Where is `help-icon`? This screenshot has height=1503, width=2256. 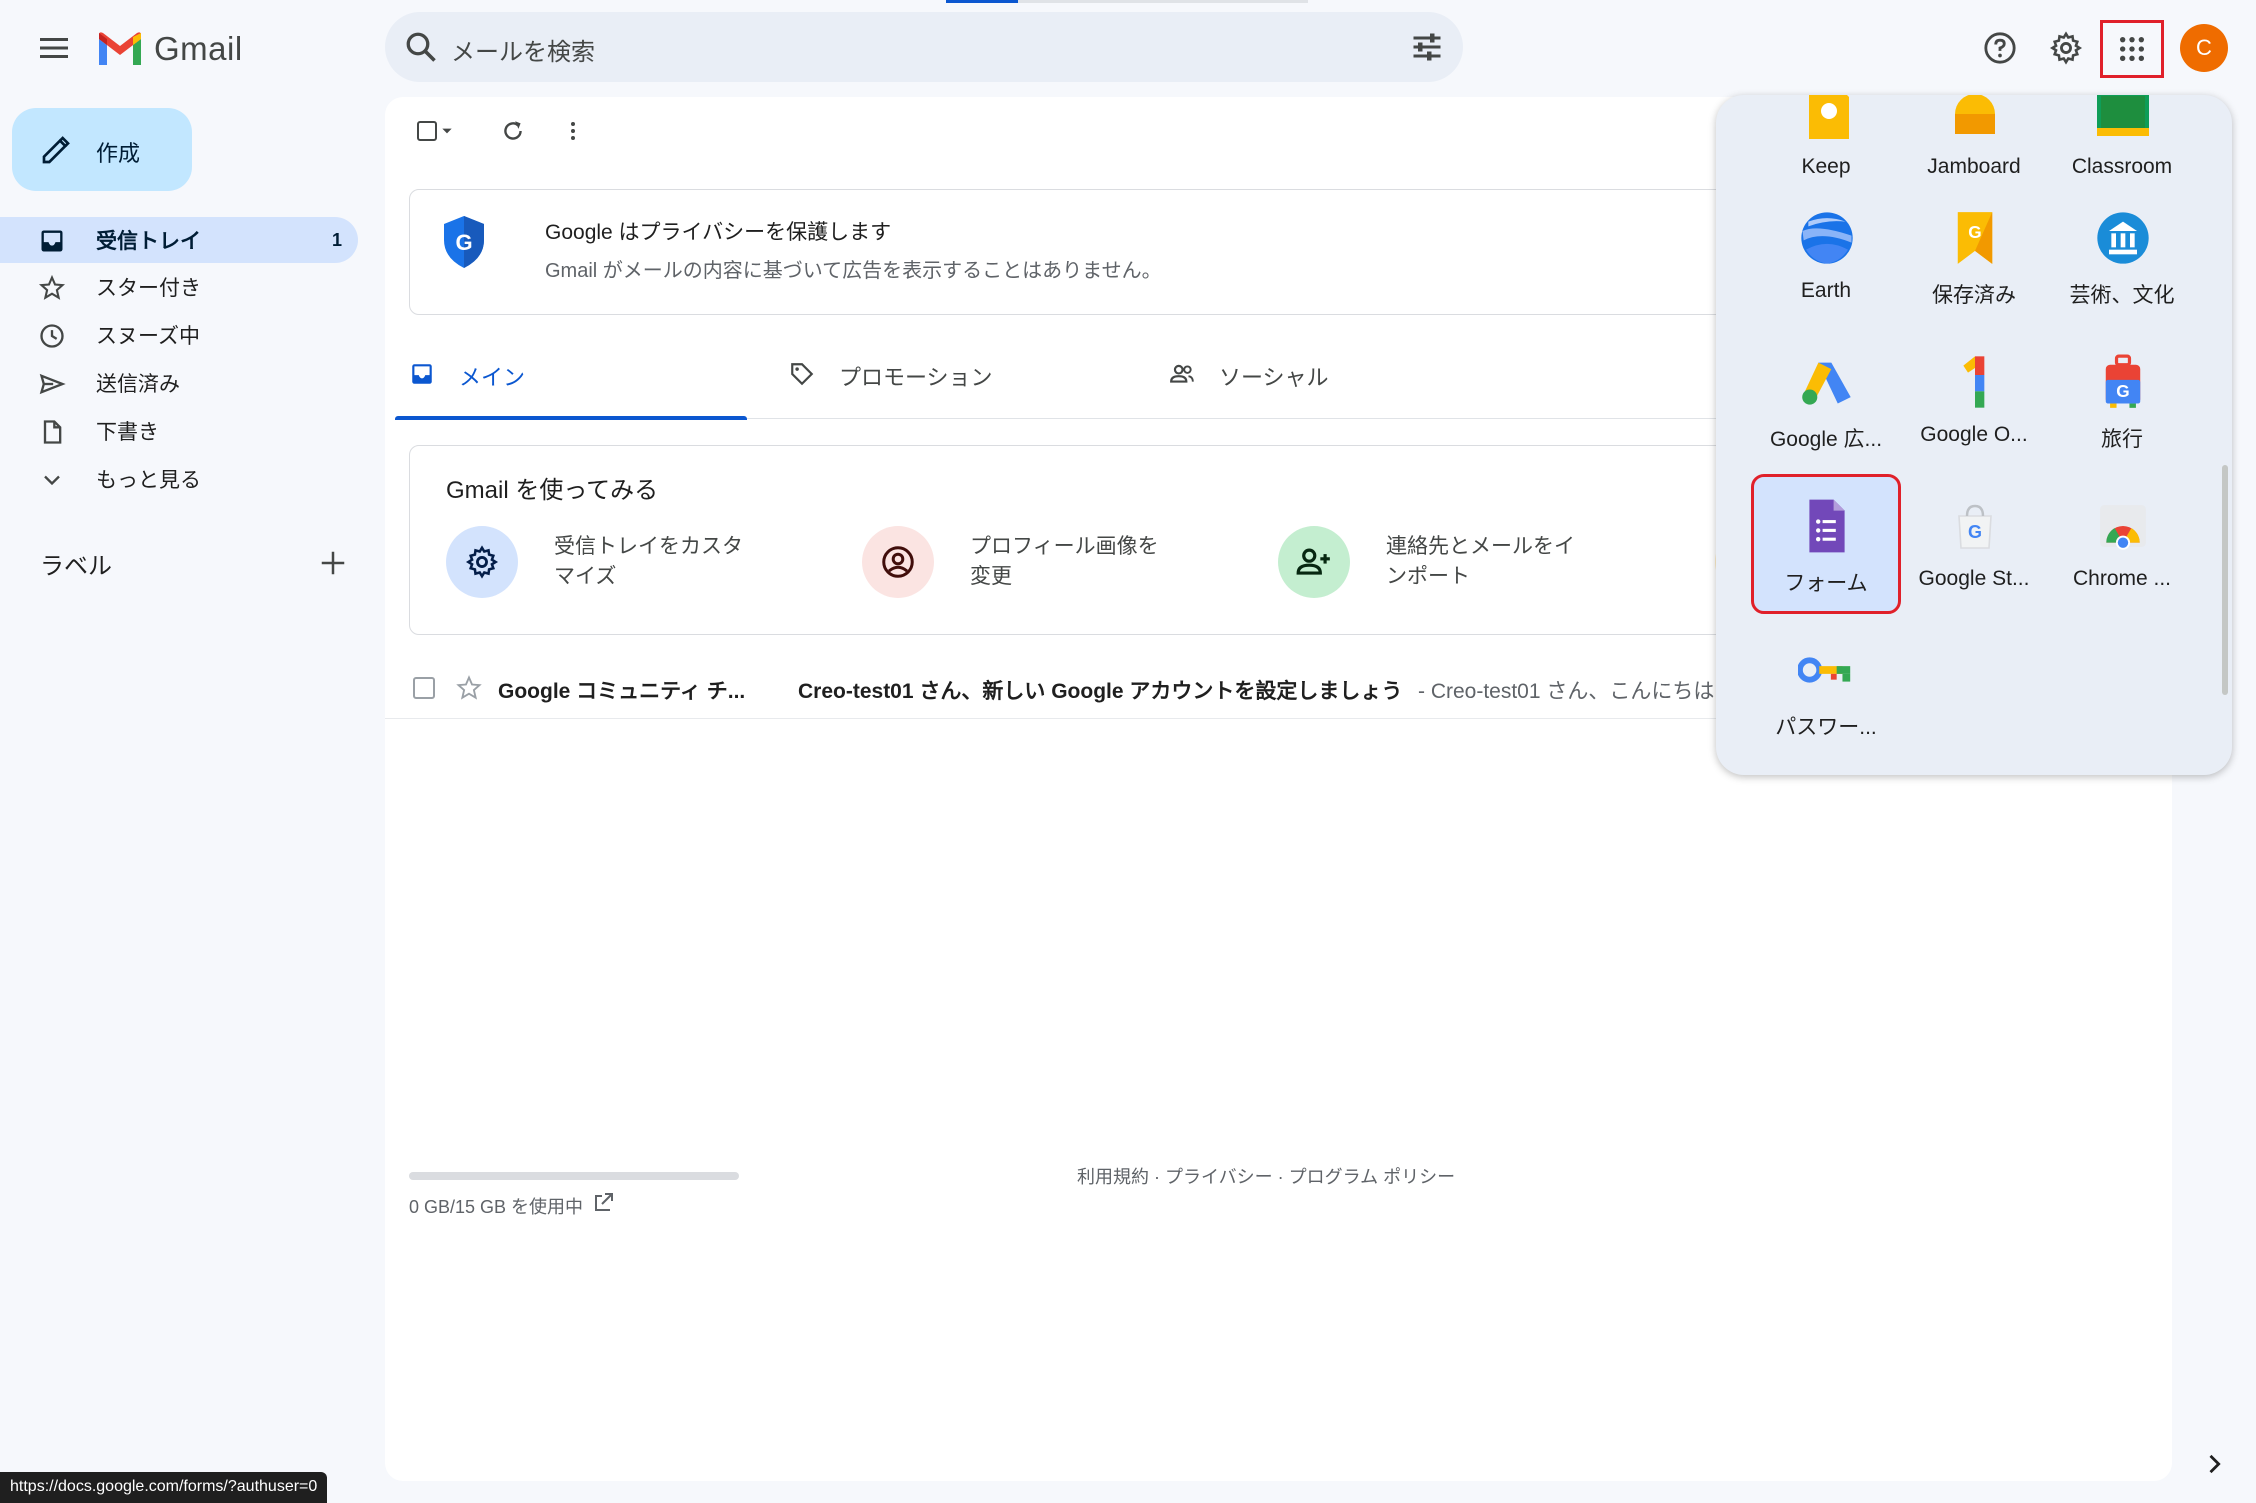
help-icon is located at coordinates (2000, 48).